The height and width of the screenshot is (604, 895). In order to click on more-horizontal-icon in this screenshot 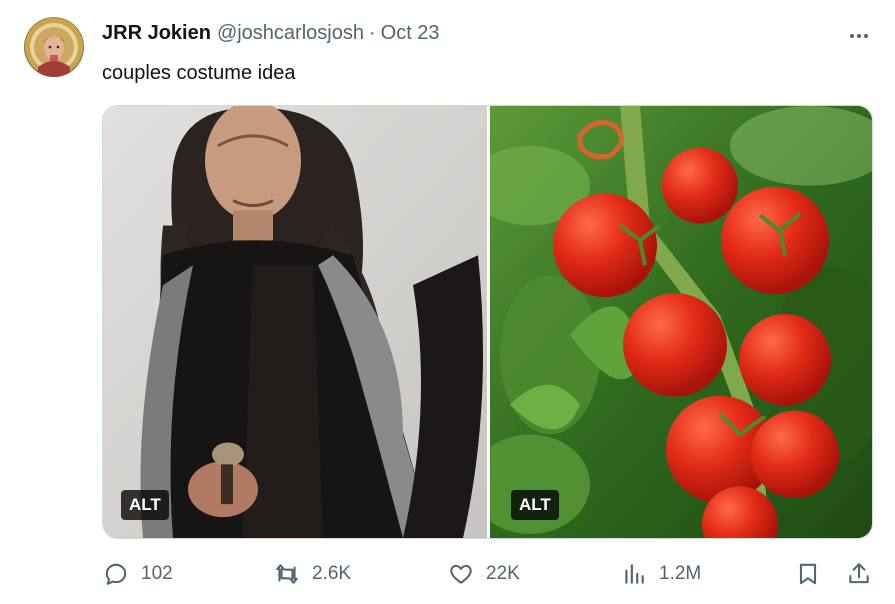, I will do `click(859, 36)`.